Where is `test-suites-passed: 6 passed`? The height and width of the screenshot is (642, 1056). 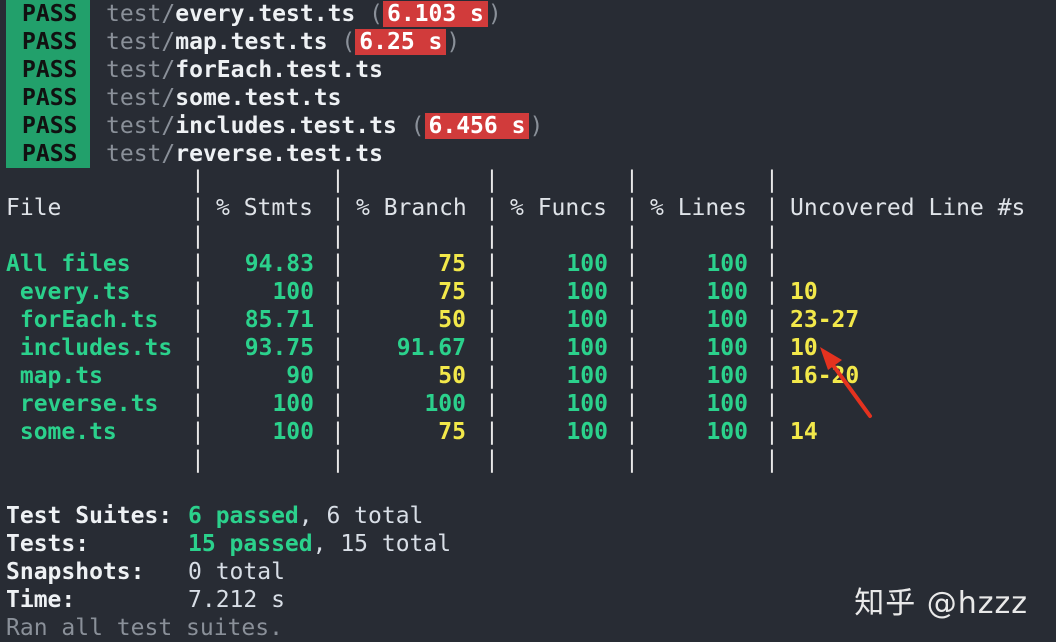
test-suites-passed: 6 passed is located at coordinates (243, 516).